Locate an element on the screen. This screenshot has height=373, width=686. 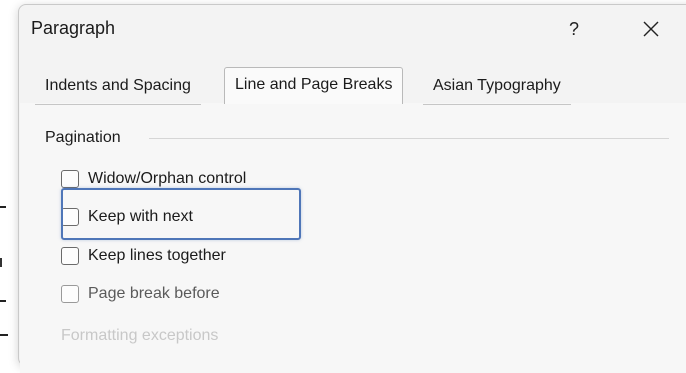
page-break-before-checkbox is located at coordinates (70, 294).